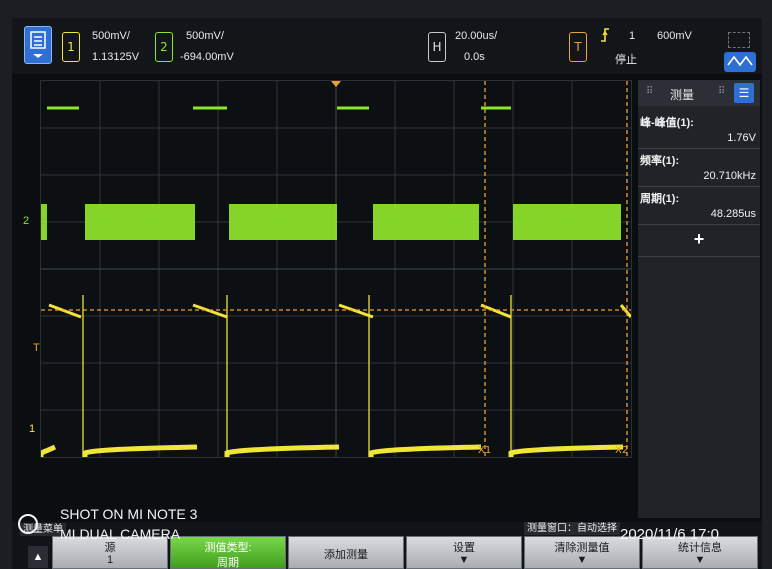 This screenshot has height=569, width=772. Describe the element at coordinates (116, 57) in the screenshot. I see `ch1-offset: 1.13125V` at that location.